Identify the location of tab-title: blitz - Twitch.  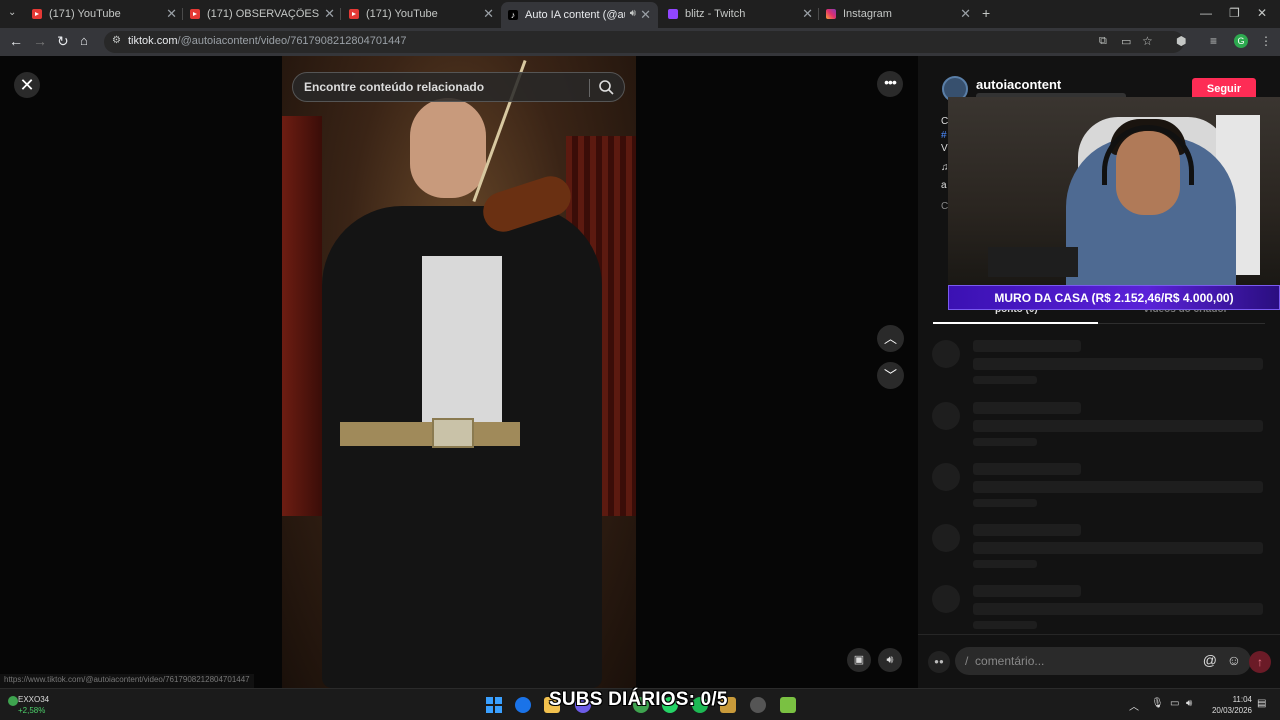
(715, 14).